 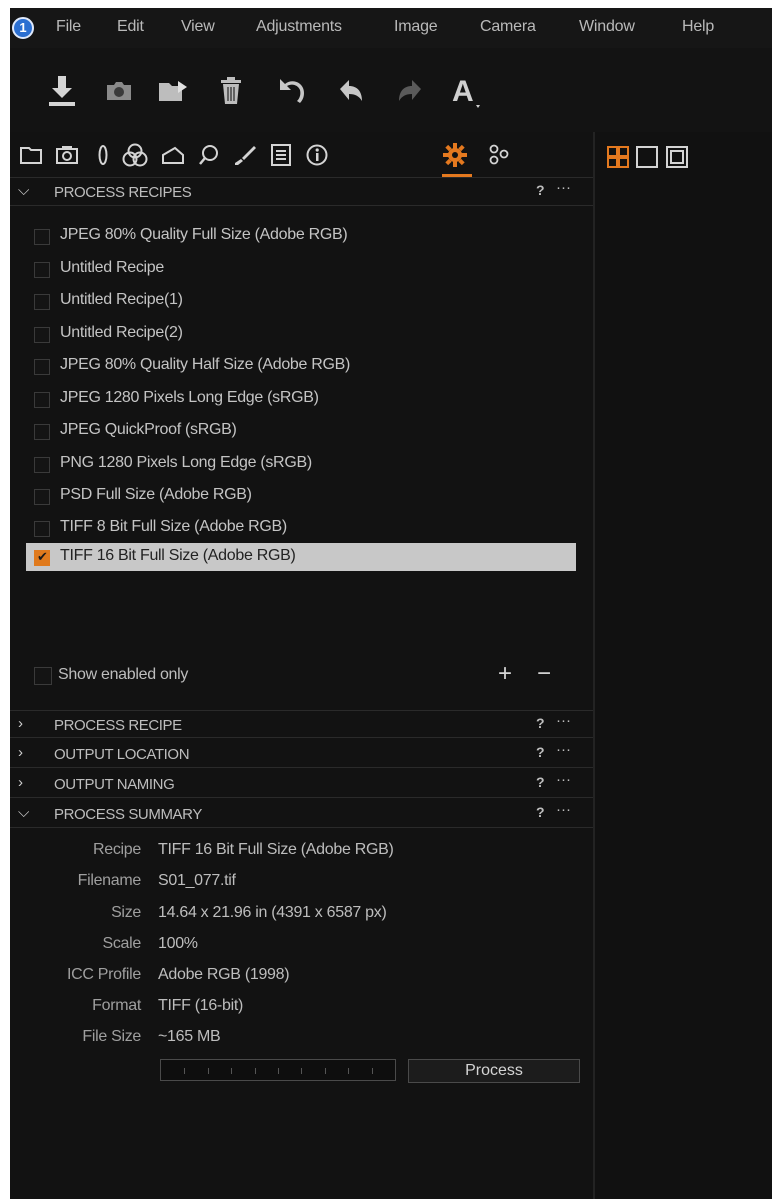 I want to click on summary-icc-profile: ICC Profile Adobe RGB (1998), so click(x=301, y=976).